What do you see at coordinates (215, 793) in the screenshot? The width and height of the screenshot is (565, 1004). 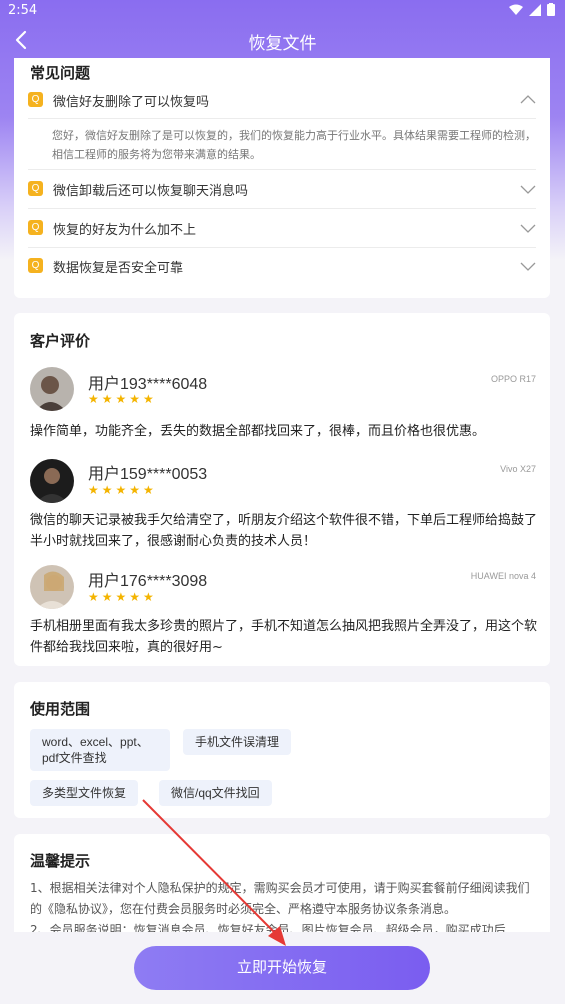 I see `scope-tag: 微信/qq文件找回` at bounding box center [215, 793].